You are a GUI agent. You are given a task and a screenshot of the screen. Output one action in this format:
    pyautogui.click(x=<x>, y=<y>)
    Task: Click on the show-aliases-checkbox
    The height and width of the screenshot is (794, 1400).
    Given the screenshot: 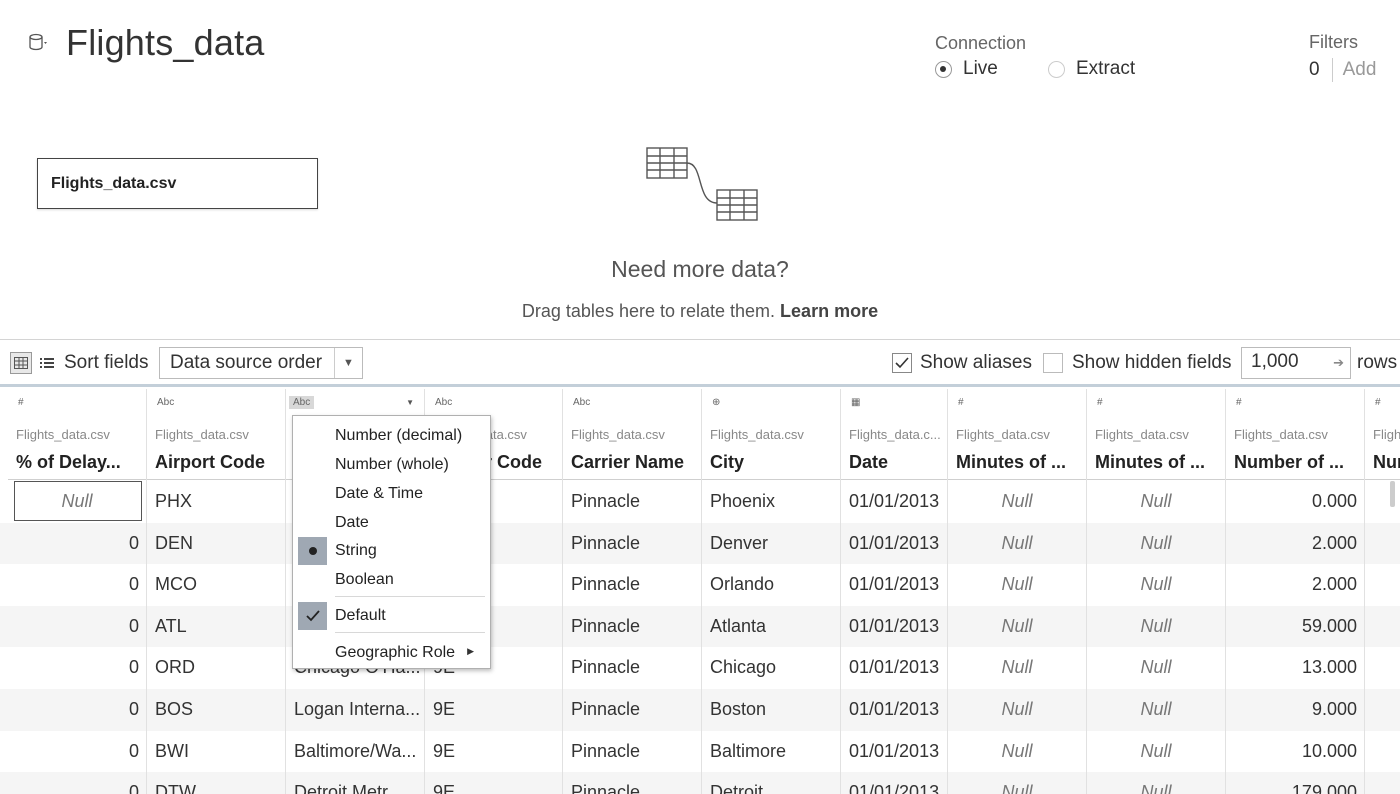 What is the action you would take?
    pyautogui.click(x=902, y=363)
    